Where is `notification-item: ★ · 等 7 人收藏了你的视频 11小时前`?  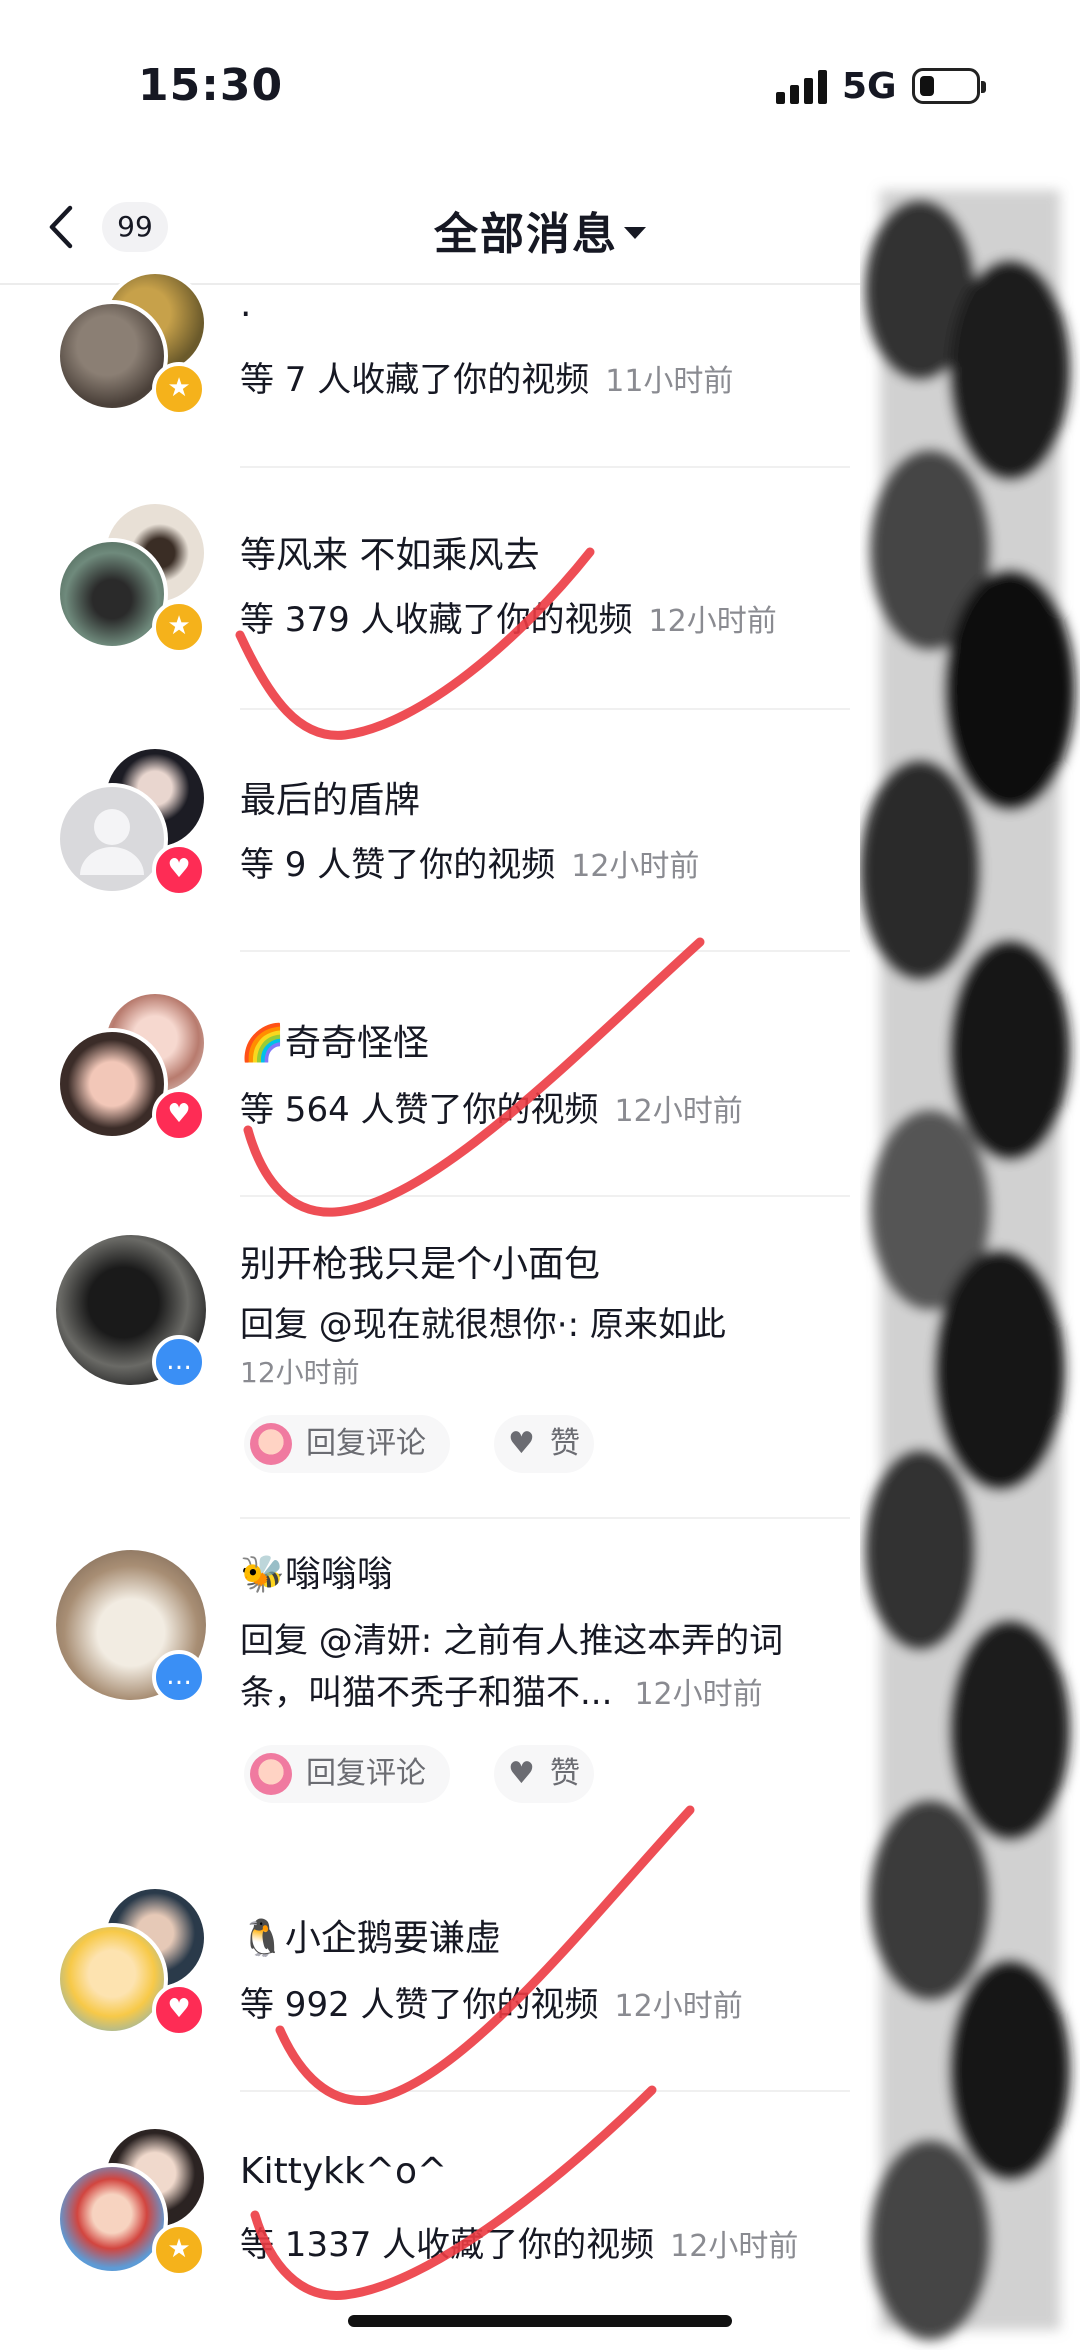
notification-item: ★ · 等 7 人收藏了你的视频 11小时前 is located at coordinates (435, 370).